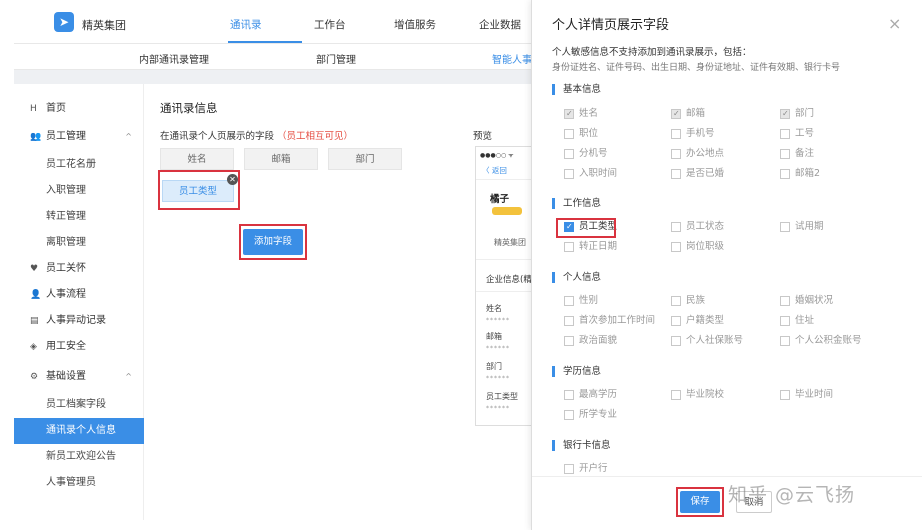 Image resolution: width=922 pixels, height=530 pixels. I want to click on checkbox-label: 个人社保账号, so click(715, 340).